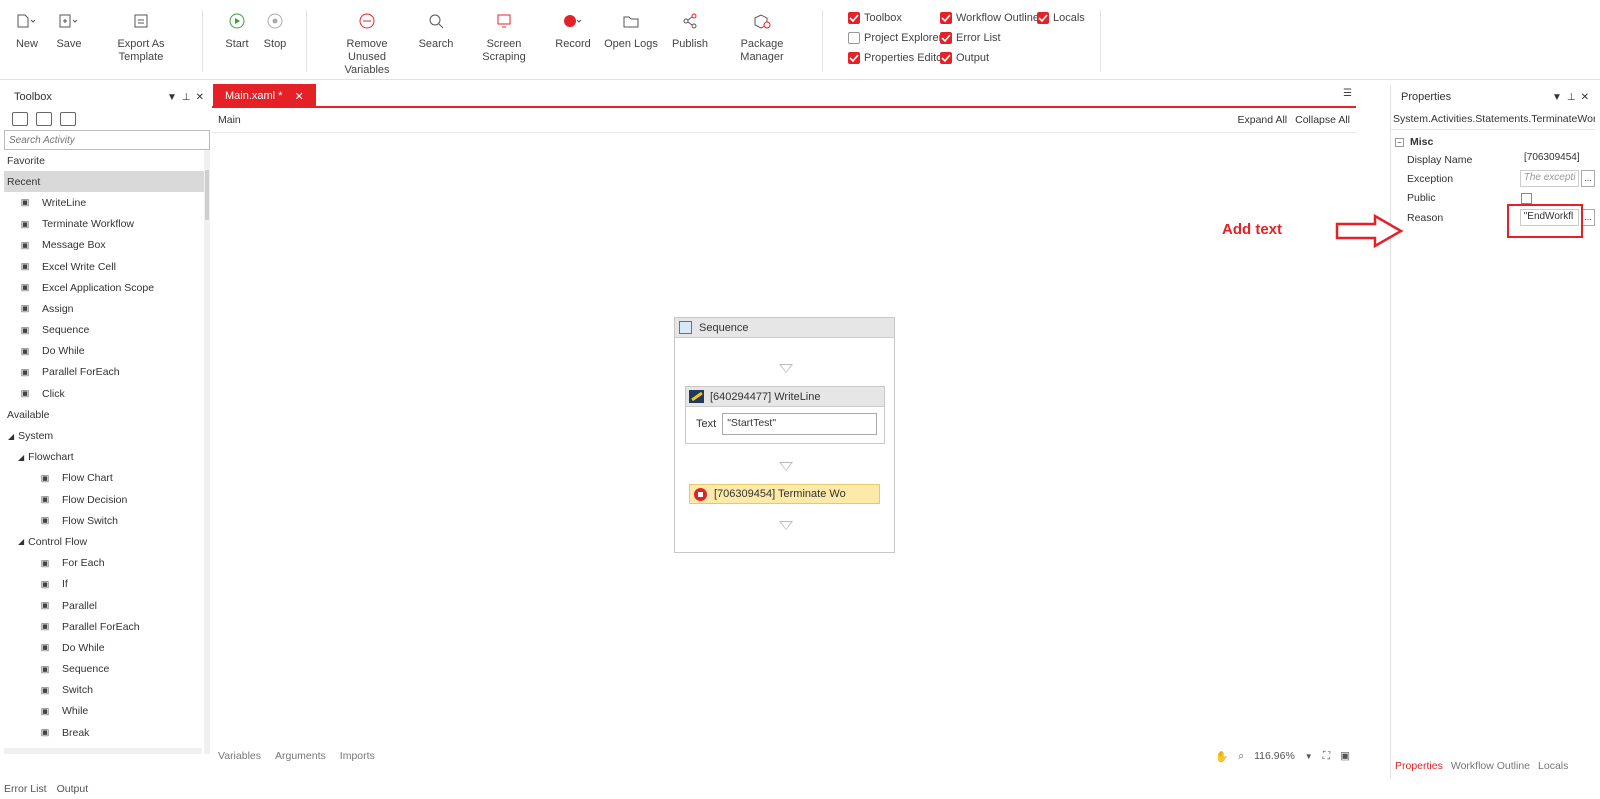 Image resolution: width=1600 pixels, height=799 pixels. Describe the element at coordinates (1309, 756) in the screenshot. I see `zoom-dropdown-icon: ▼` at that location.